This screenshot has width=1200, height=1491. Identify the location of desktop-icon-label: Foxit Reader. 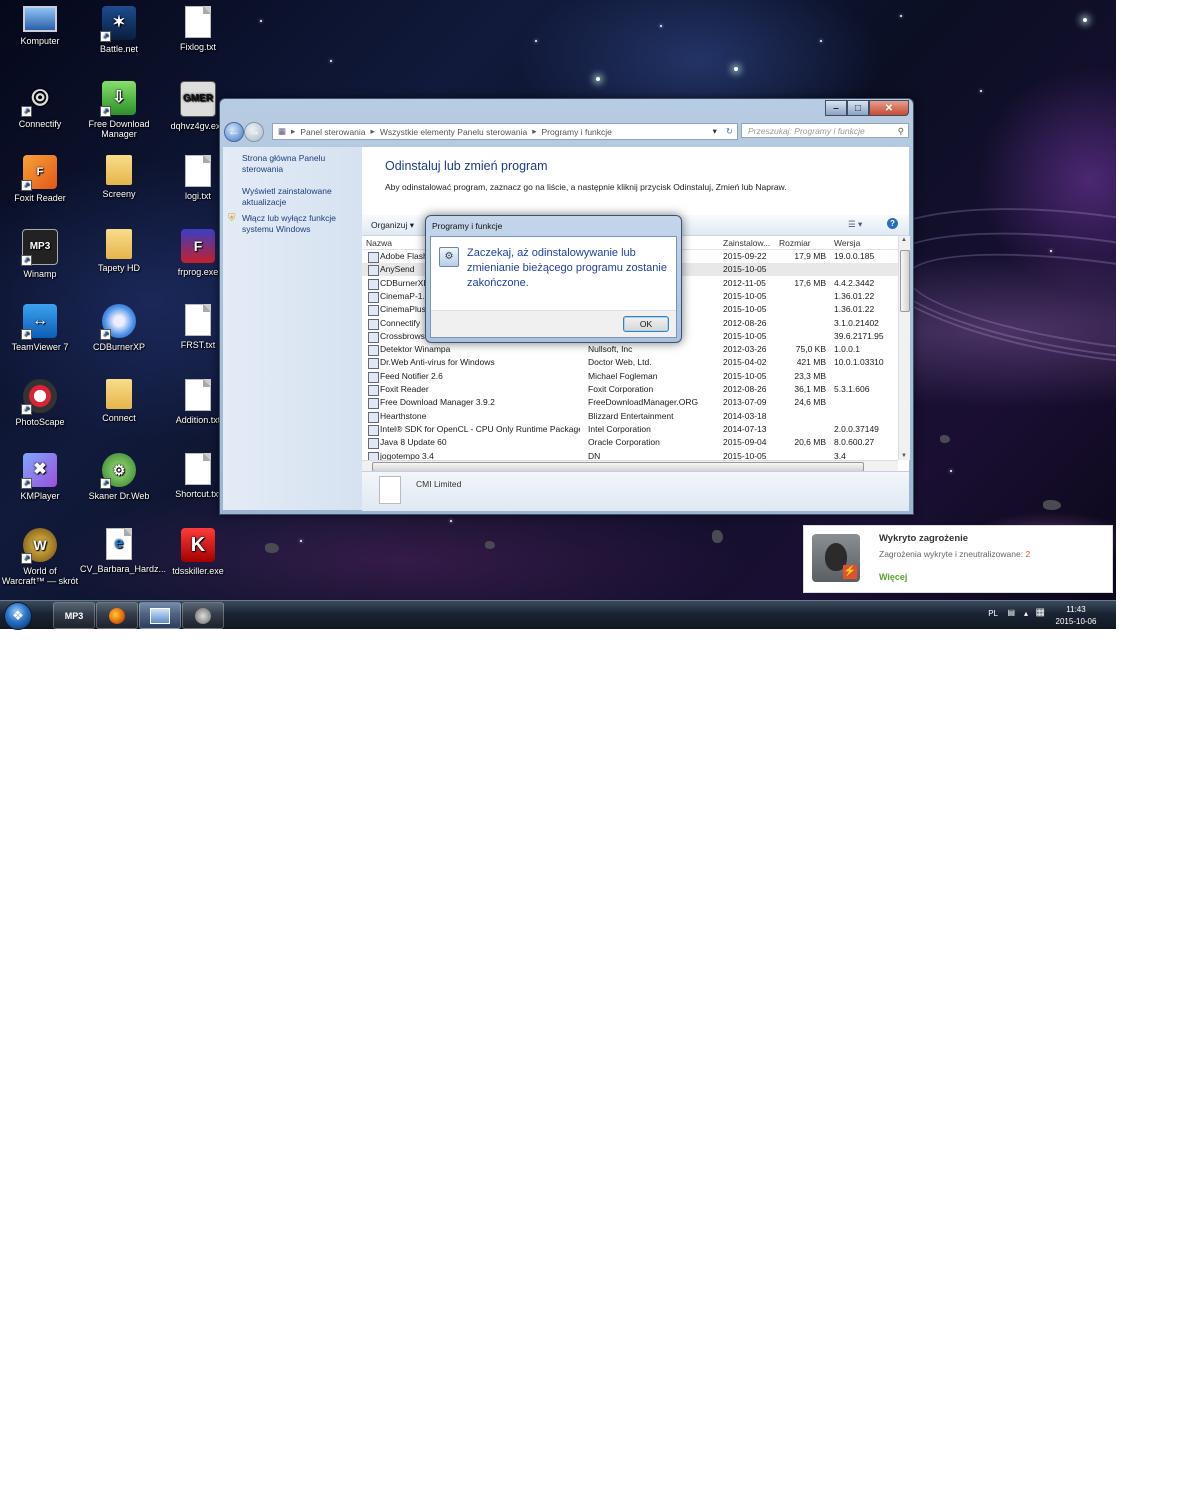
(40, 198).